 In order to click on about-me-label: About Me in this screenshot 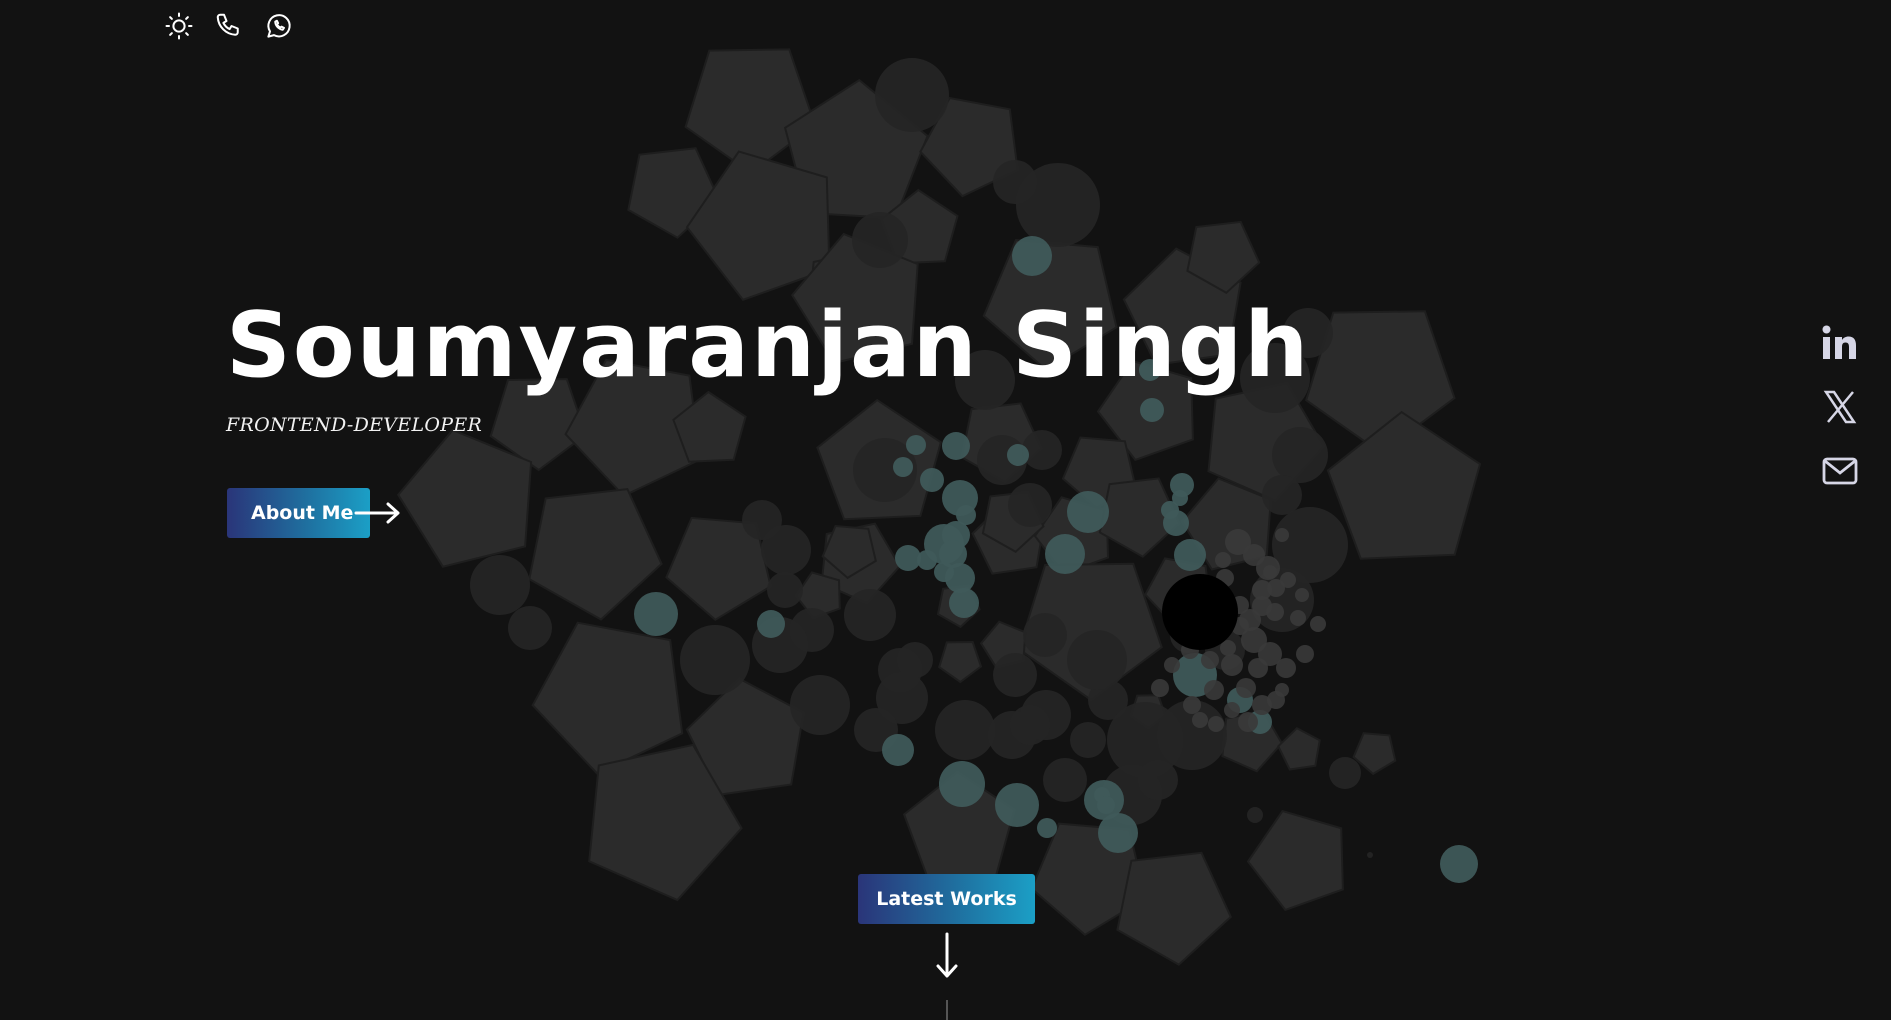, I will do `click(302, 513)`.